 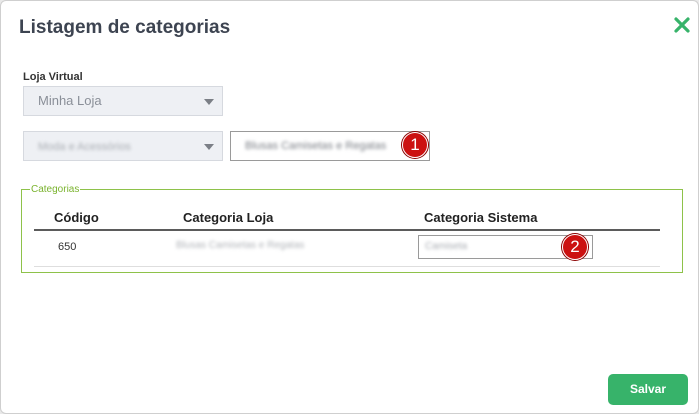 I want to click on categories-legend: Categorias, so click(x=55, y=189).